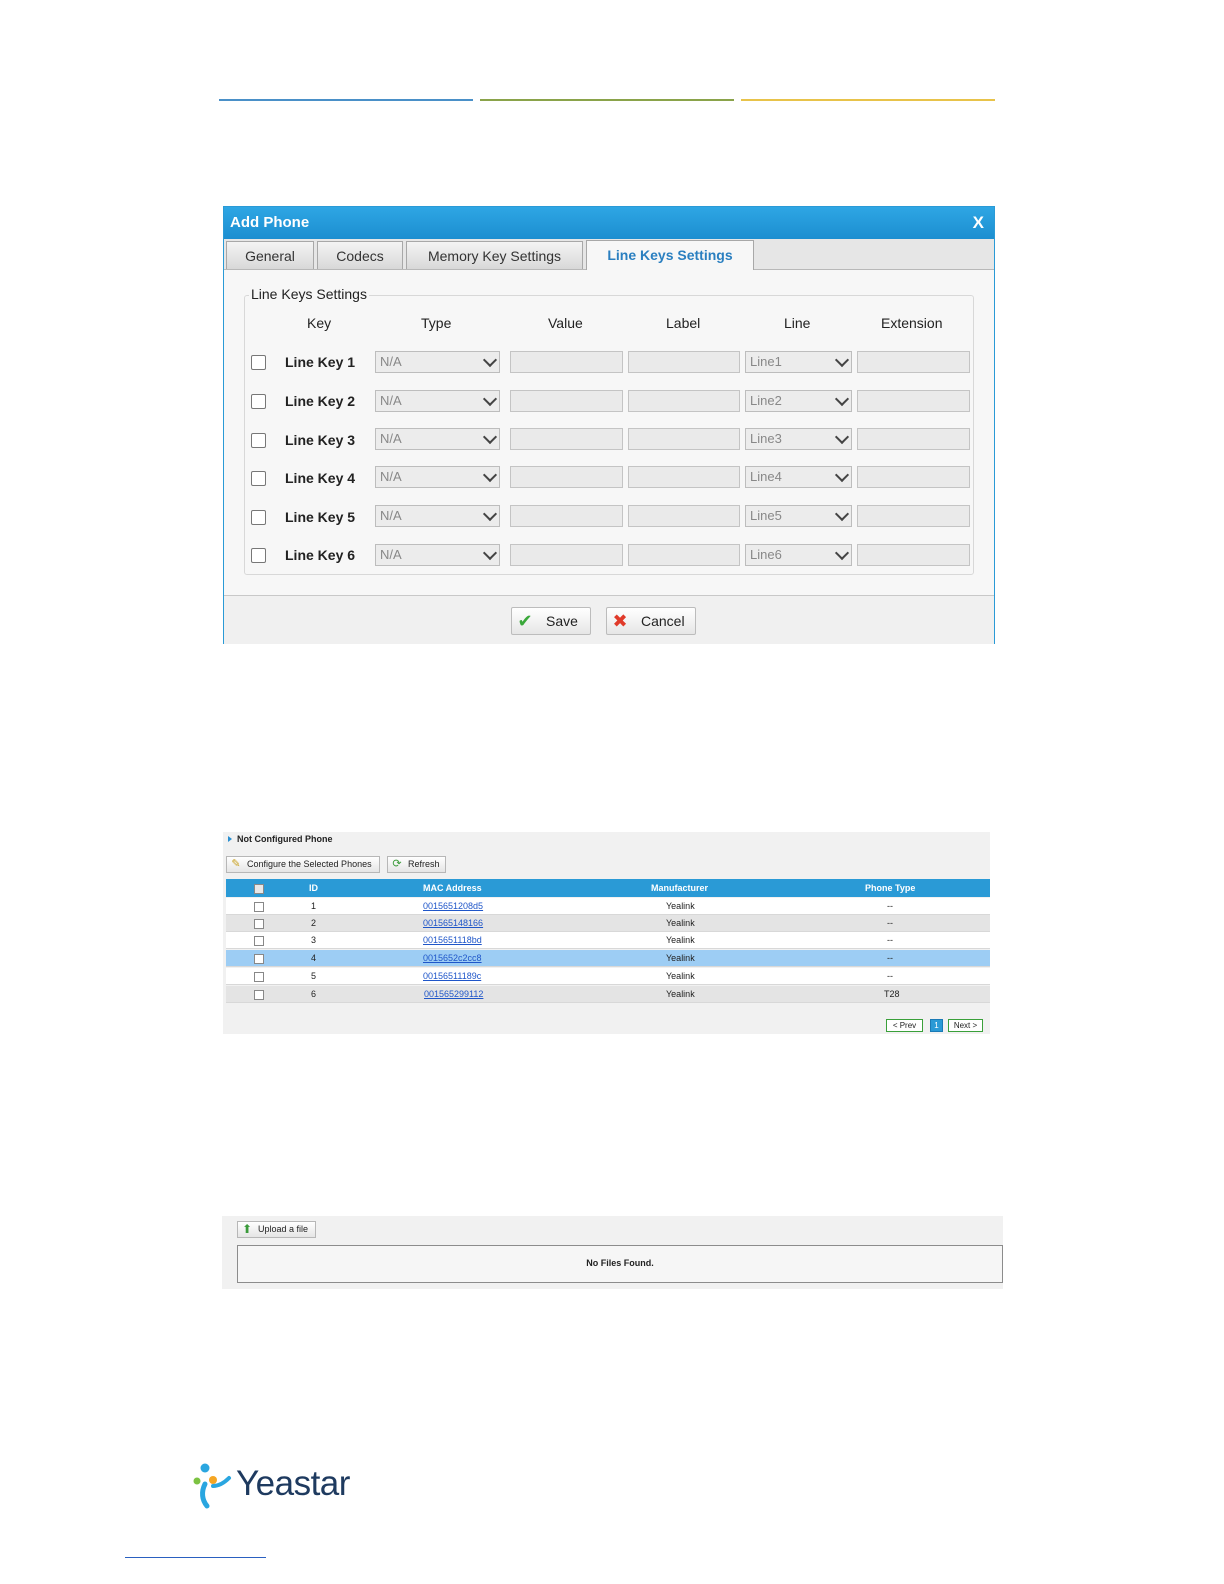 This screenshot has height=1584, width=1224. What do you see at coordinates (913, 362) in the screenshot?
I see `line-key-1-extension-input` at bounding box center [913, 362].